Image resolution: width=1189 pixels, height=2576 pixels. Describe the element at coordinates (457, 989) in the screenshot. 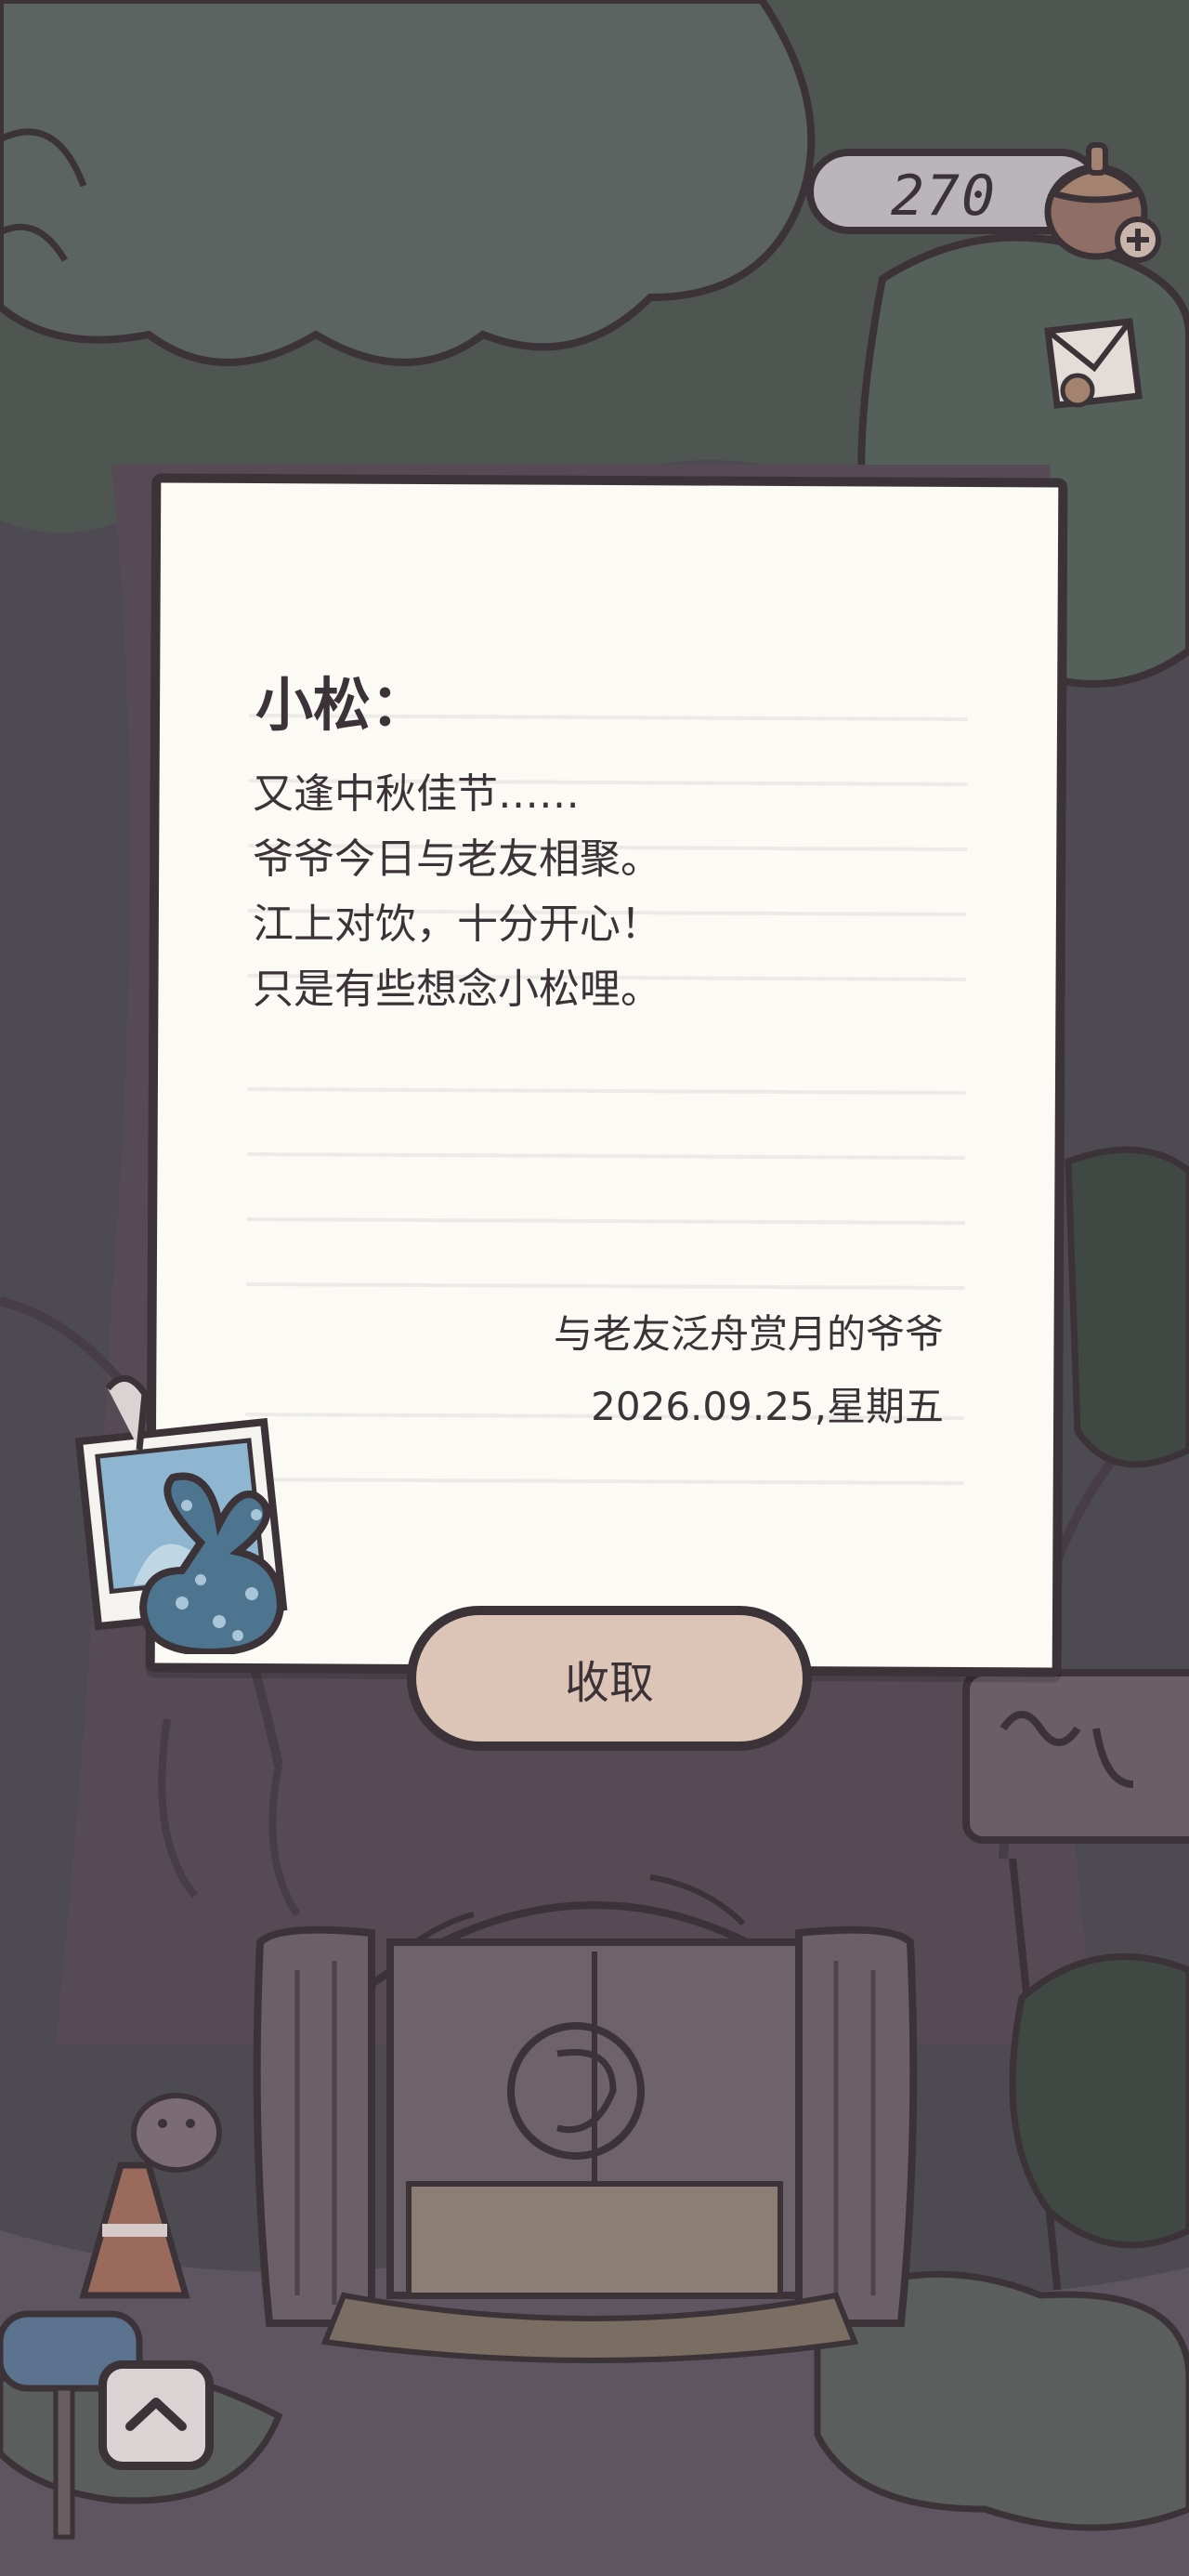

I see `letter-line: 只是有些想念小松哩。` at that location.